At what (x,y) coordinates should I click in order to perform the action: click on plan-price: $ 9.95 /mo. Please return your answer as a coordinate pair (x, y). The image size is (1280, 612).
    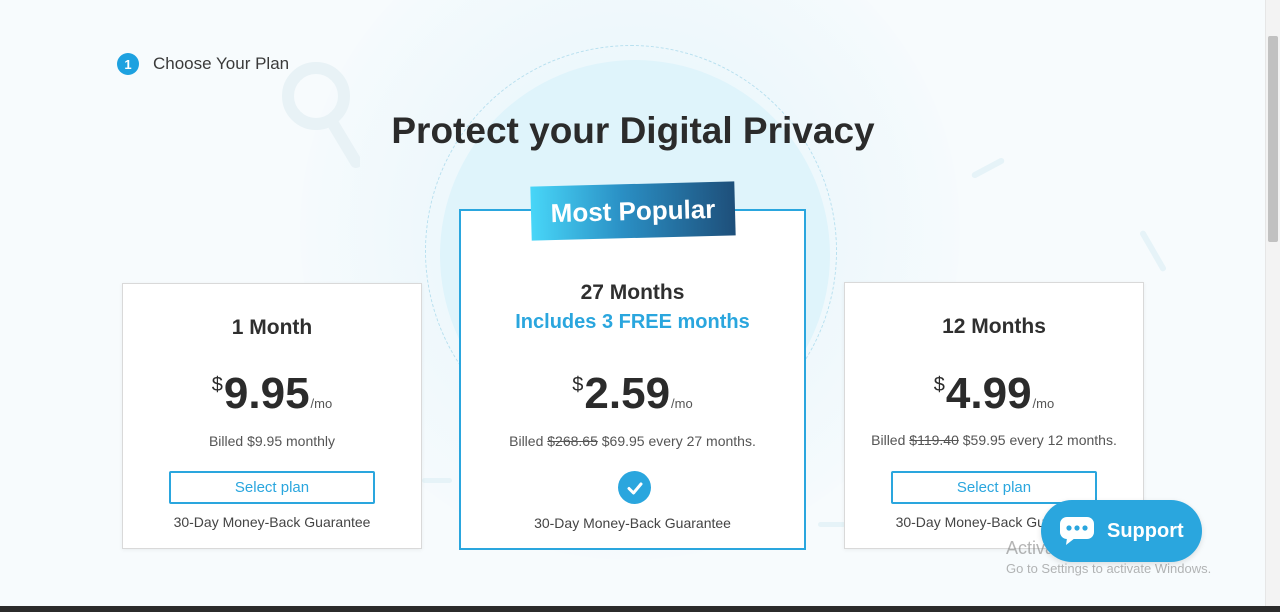
    Looking at the image, I should click on (272, 394).